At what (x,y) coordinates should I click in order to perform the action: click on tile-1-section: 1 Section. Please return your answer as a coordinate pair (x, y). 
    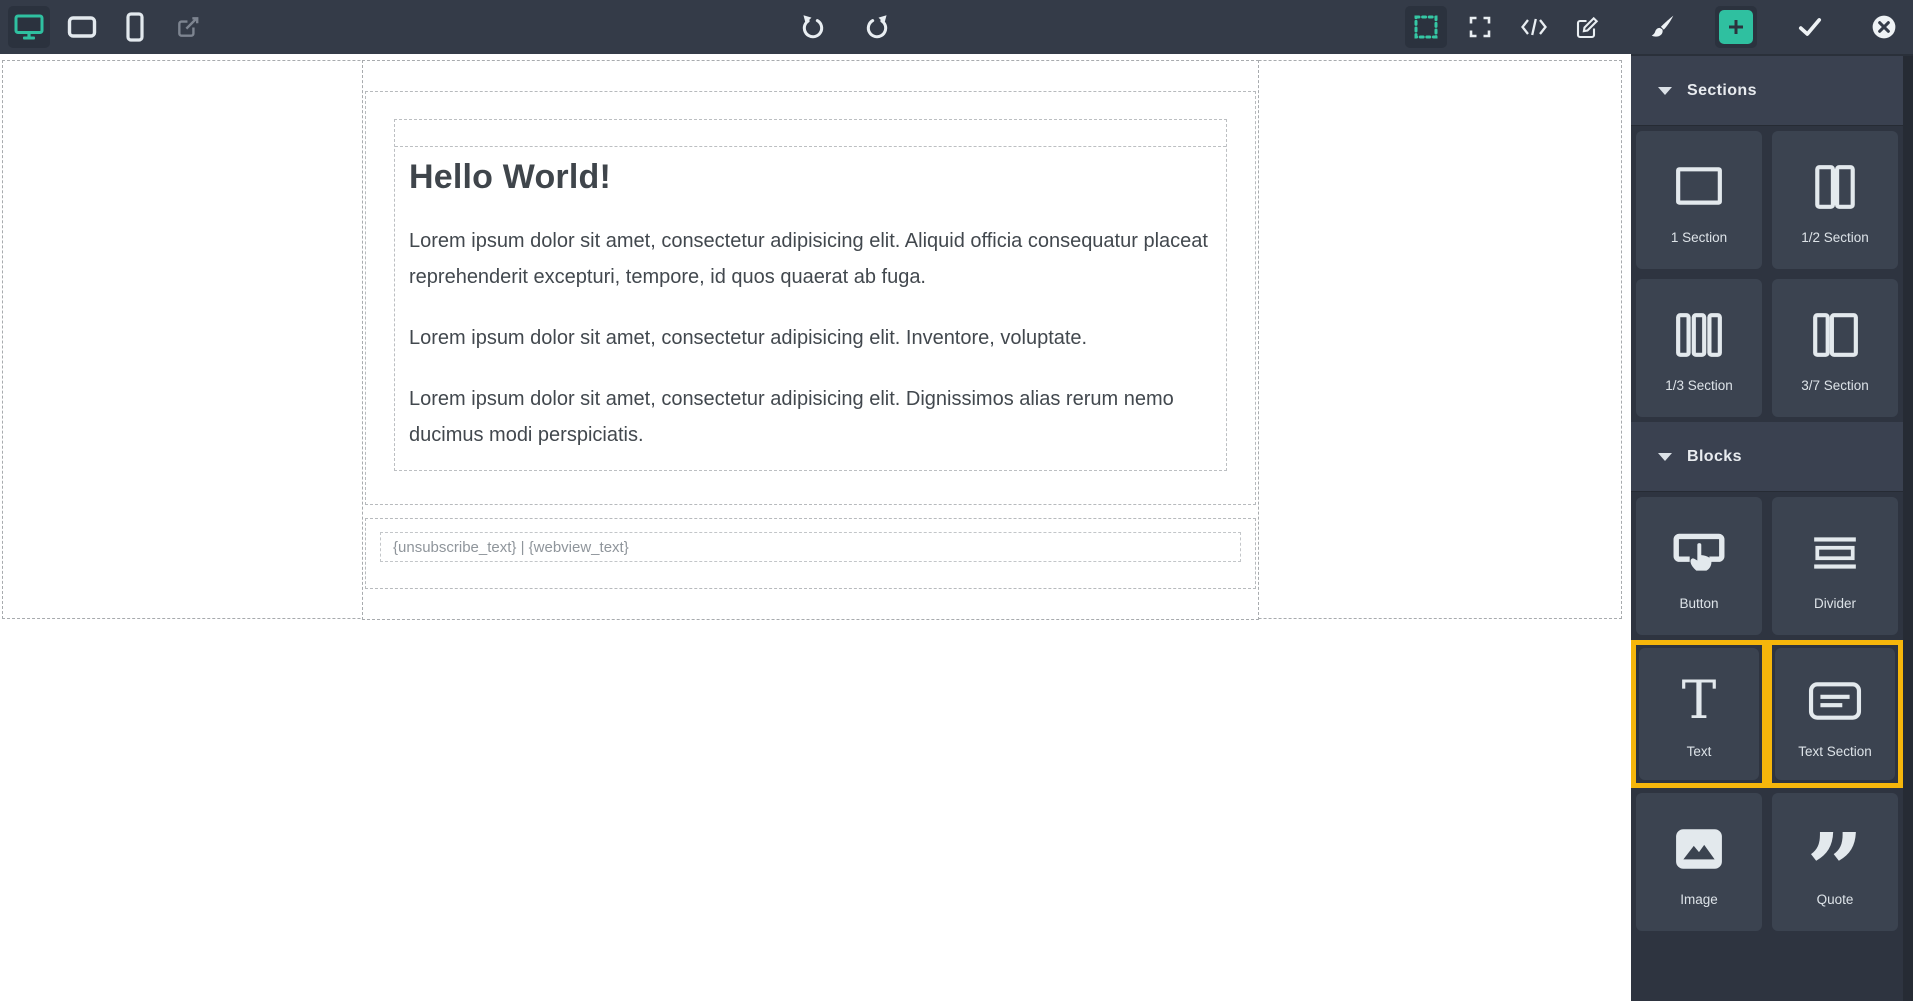
    Looking at the image, I should click on (1699, 200).